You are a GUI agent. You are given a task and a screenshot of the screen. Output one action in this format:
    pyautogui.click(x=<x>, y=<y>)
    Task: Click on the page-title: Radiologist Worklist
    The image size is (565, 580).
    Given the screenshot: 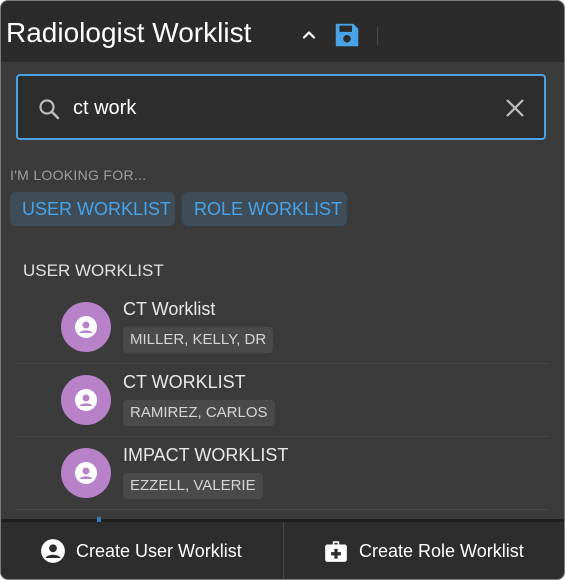 What is the action you would take?
    pyautogui.click(x=129, y=32)
    